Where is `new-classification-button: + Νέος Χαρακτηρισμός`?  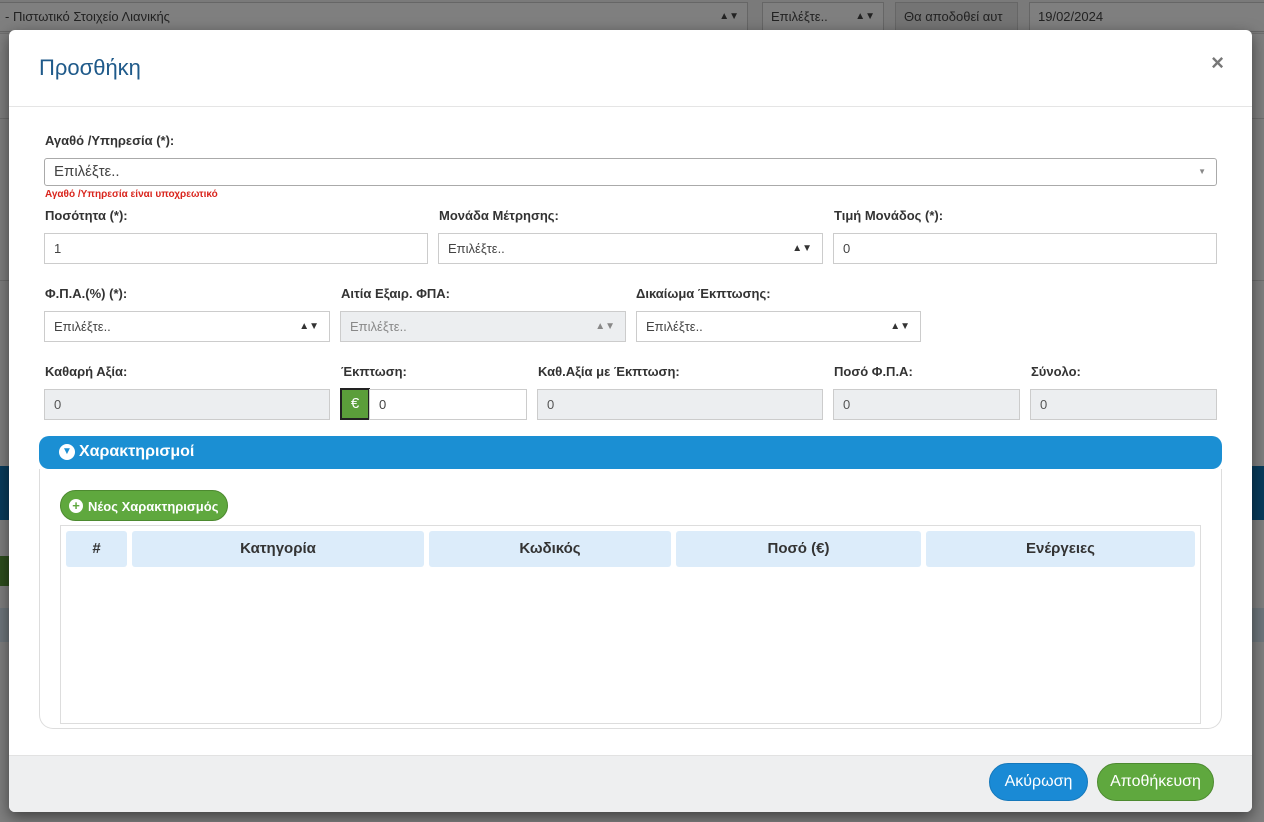
new-classification-button: + Νέος Χαρακτηρισμός is located at coordinates (144, 505).